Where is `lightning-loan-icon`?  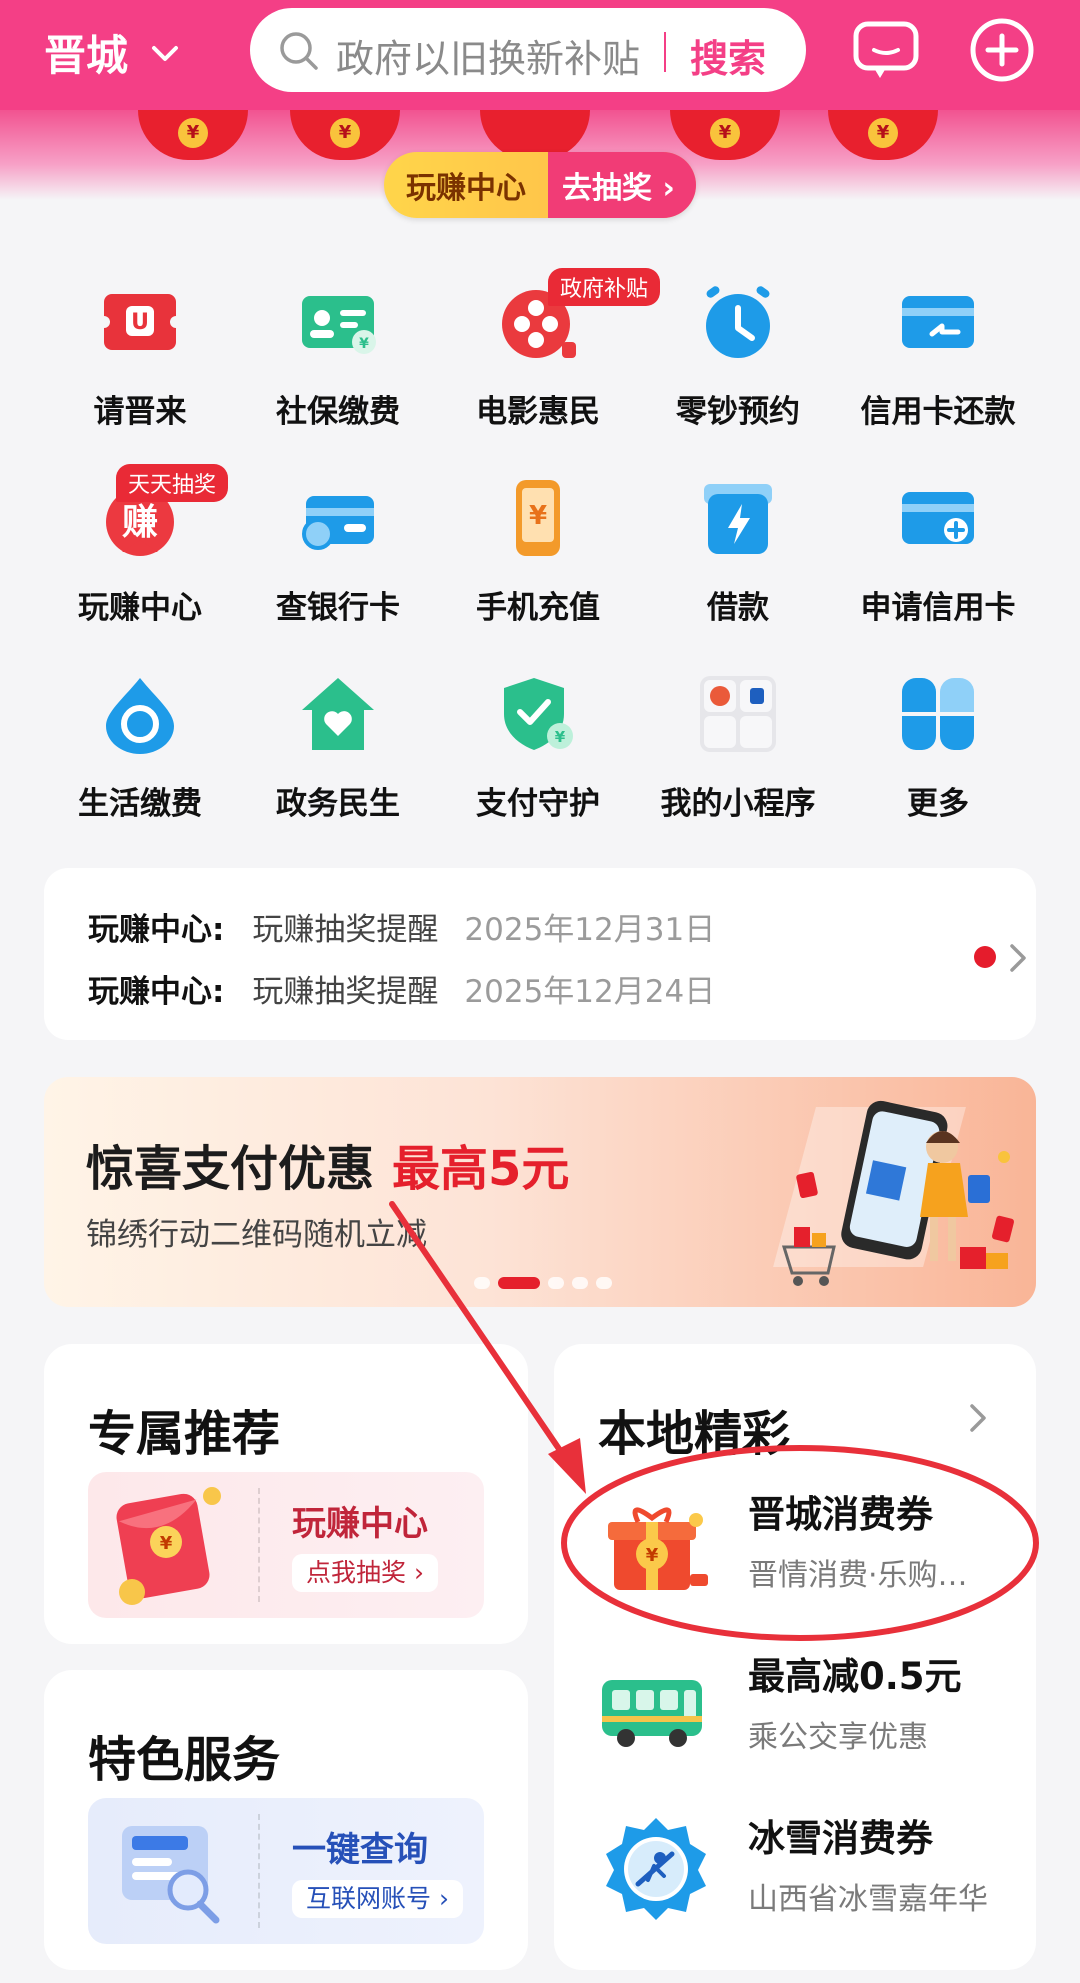 lightning-loan-icon is located at coordinates (738, 519).